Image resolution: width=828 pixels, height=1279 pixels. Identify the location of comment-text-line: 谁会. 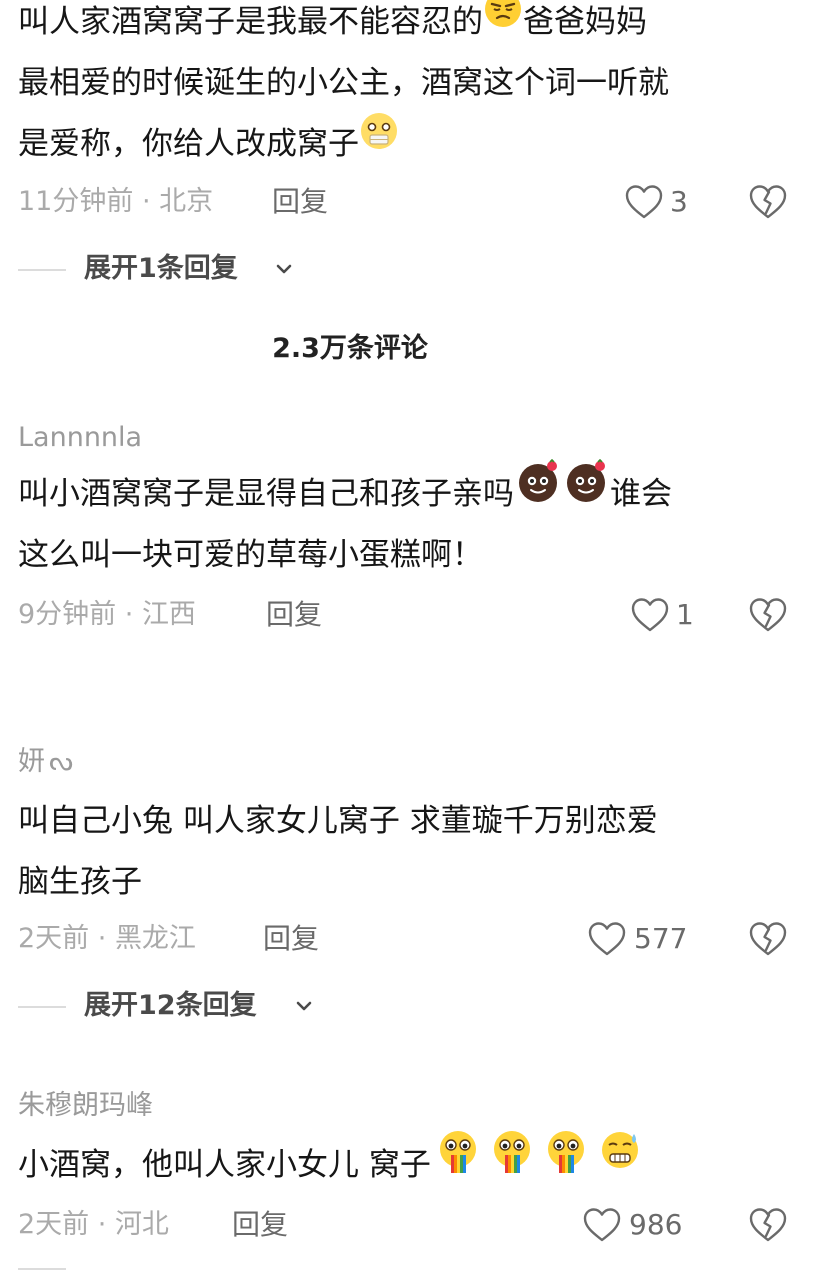
(641, 494).